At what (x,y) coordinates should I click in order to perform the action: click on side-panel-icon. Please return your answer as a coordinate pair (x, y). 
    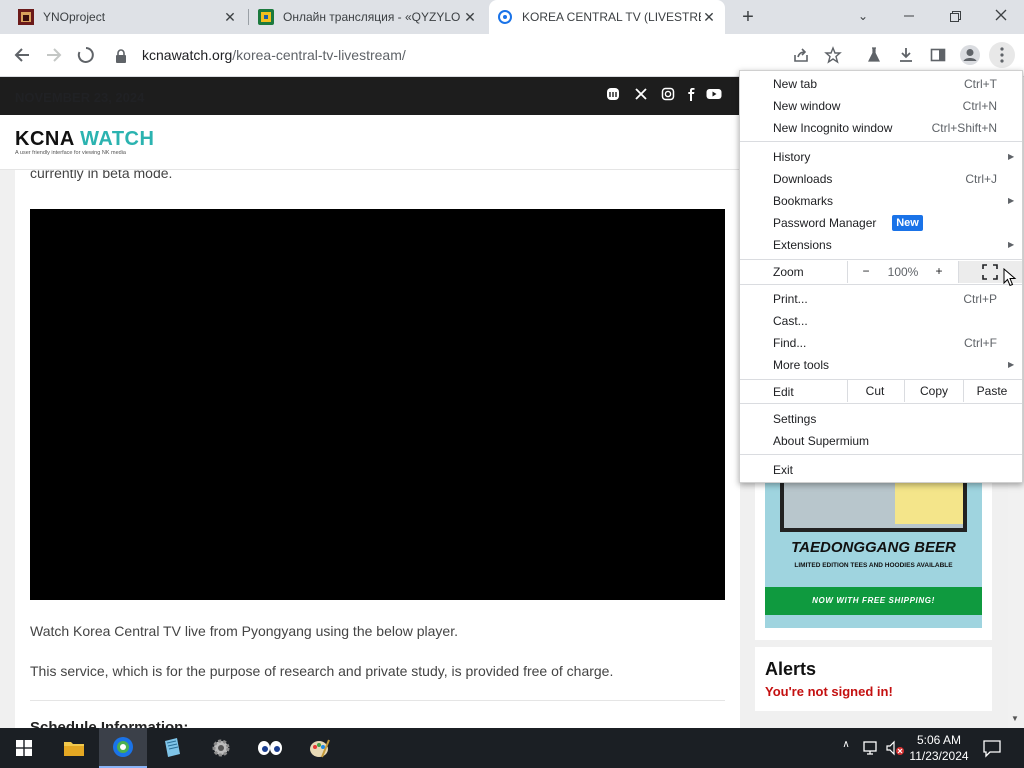
    Looking at the image, I should click on (938, 55).